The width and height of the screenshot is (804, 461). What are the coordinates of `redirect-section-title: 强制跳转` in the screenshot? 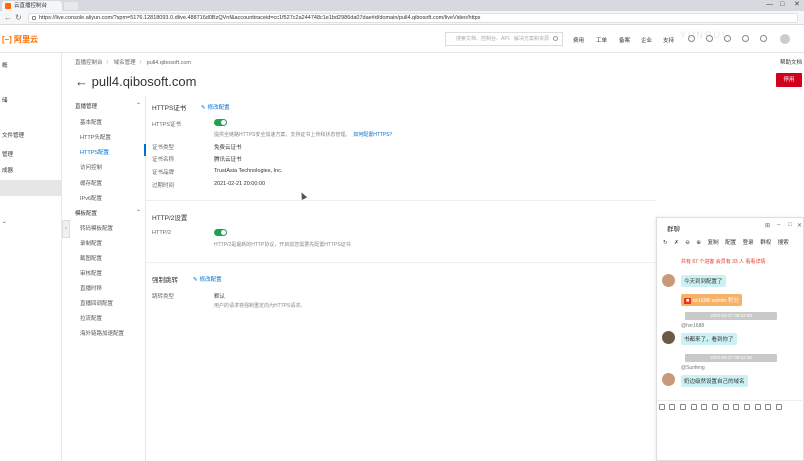 It's located at (165, 280).